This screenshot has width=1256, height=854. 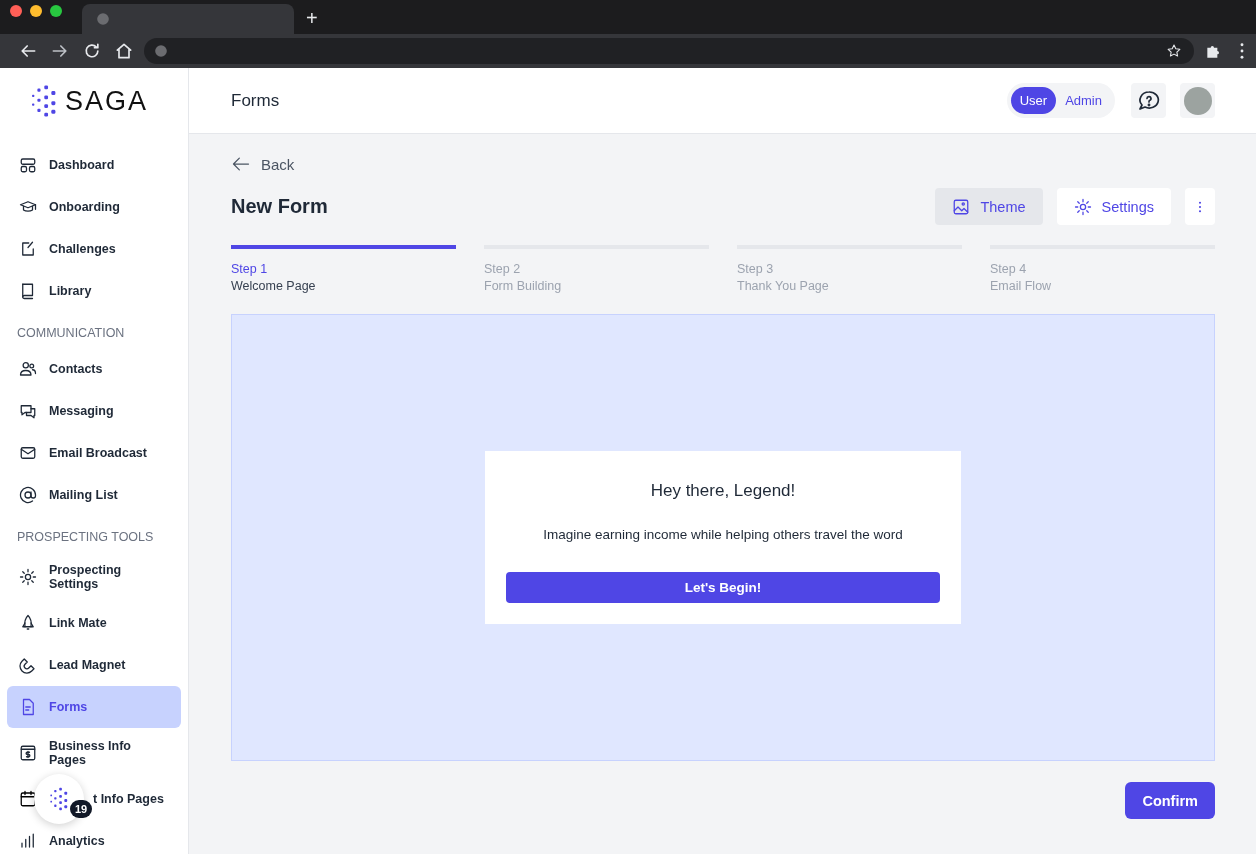 What do you see at coordinates (94, 411) in the screenshot?
I see `sidebar-item: Messaging` at bounding box center [94, 411].